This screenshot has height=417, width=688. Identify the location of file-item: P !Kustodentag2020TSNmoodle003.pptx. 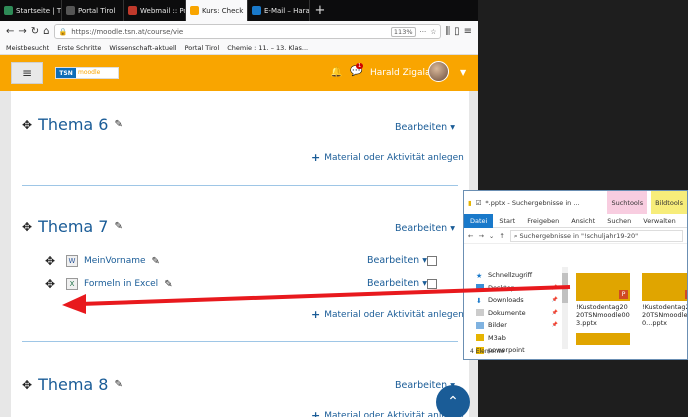
(603, 300).